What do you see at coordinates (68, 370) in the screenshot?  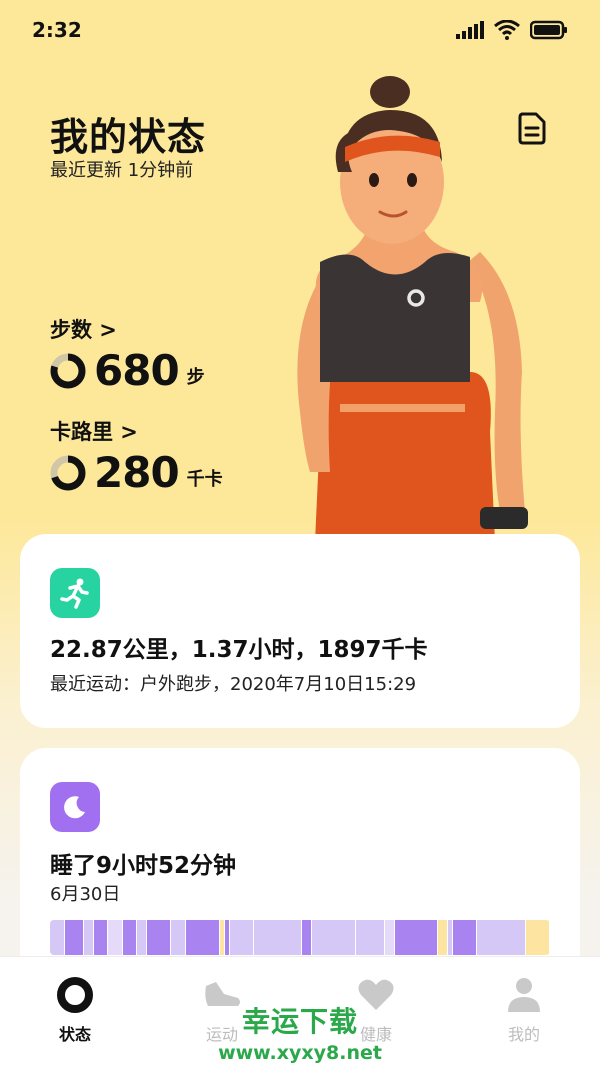 I see `steps-progress-ring` at bounding box center [68, 370].